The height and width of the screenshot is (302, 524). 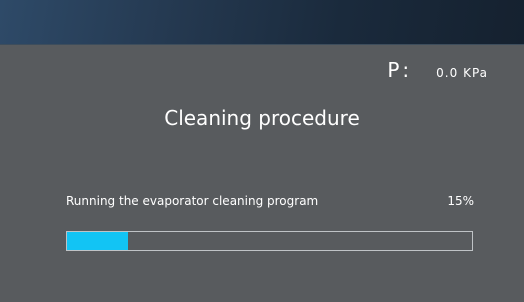 What do you see at coordinates (192, 201) in the screenshot?
I see `status-text: Running the evaporator cleaning program` at bounding box center [192, 201].